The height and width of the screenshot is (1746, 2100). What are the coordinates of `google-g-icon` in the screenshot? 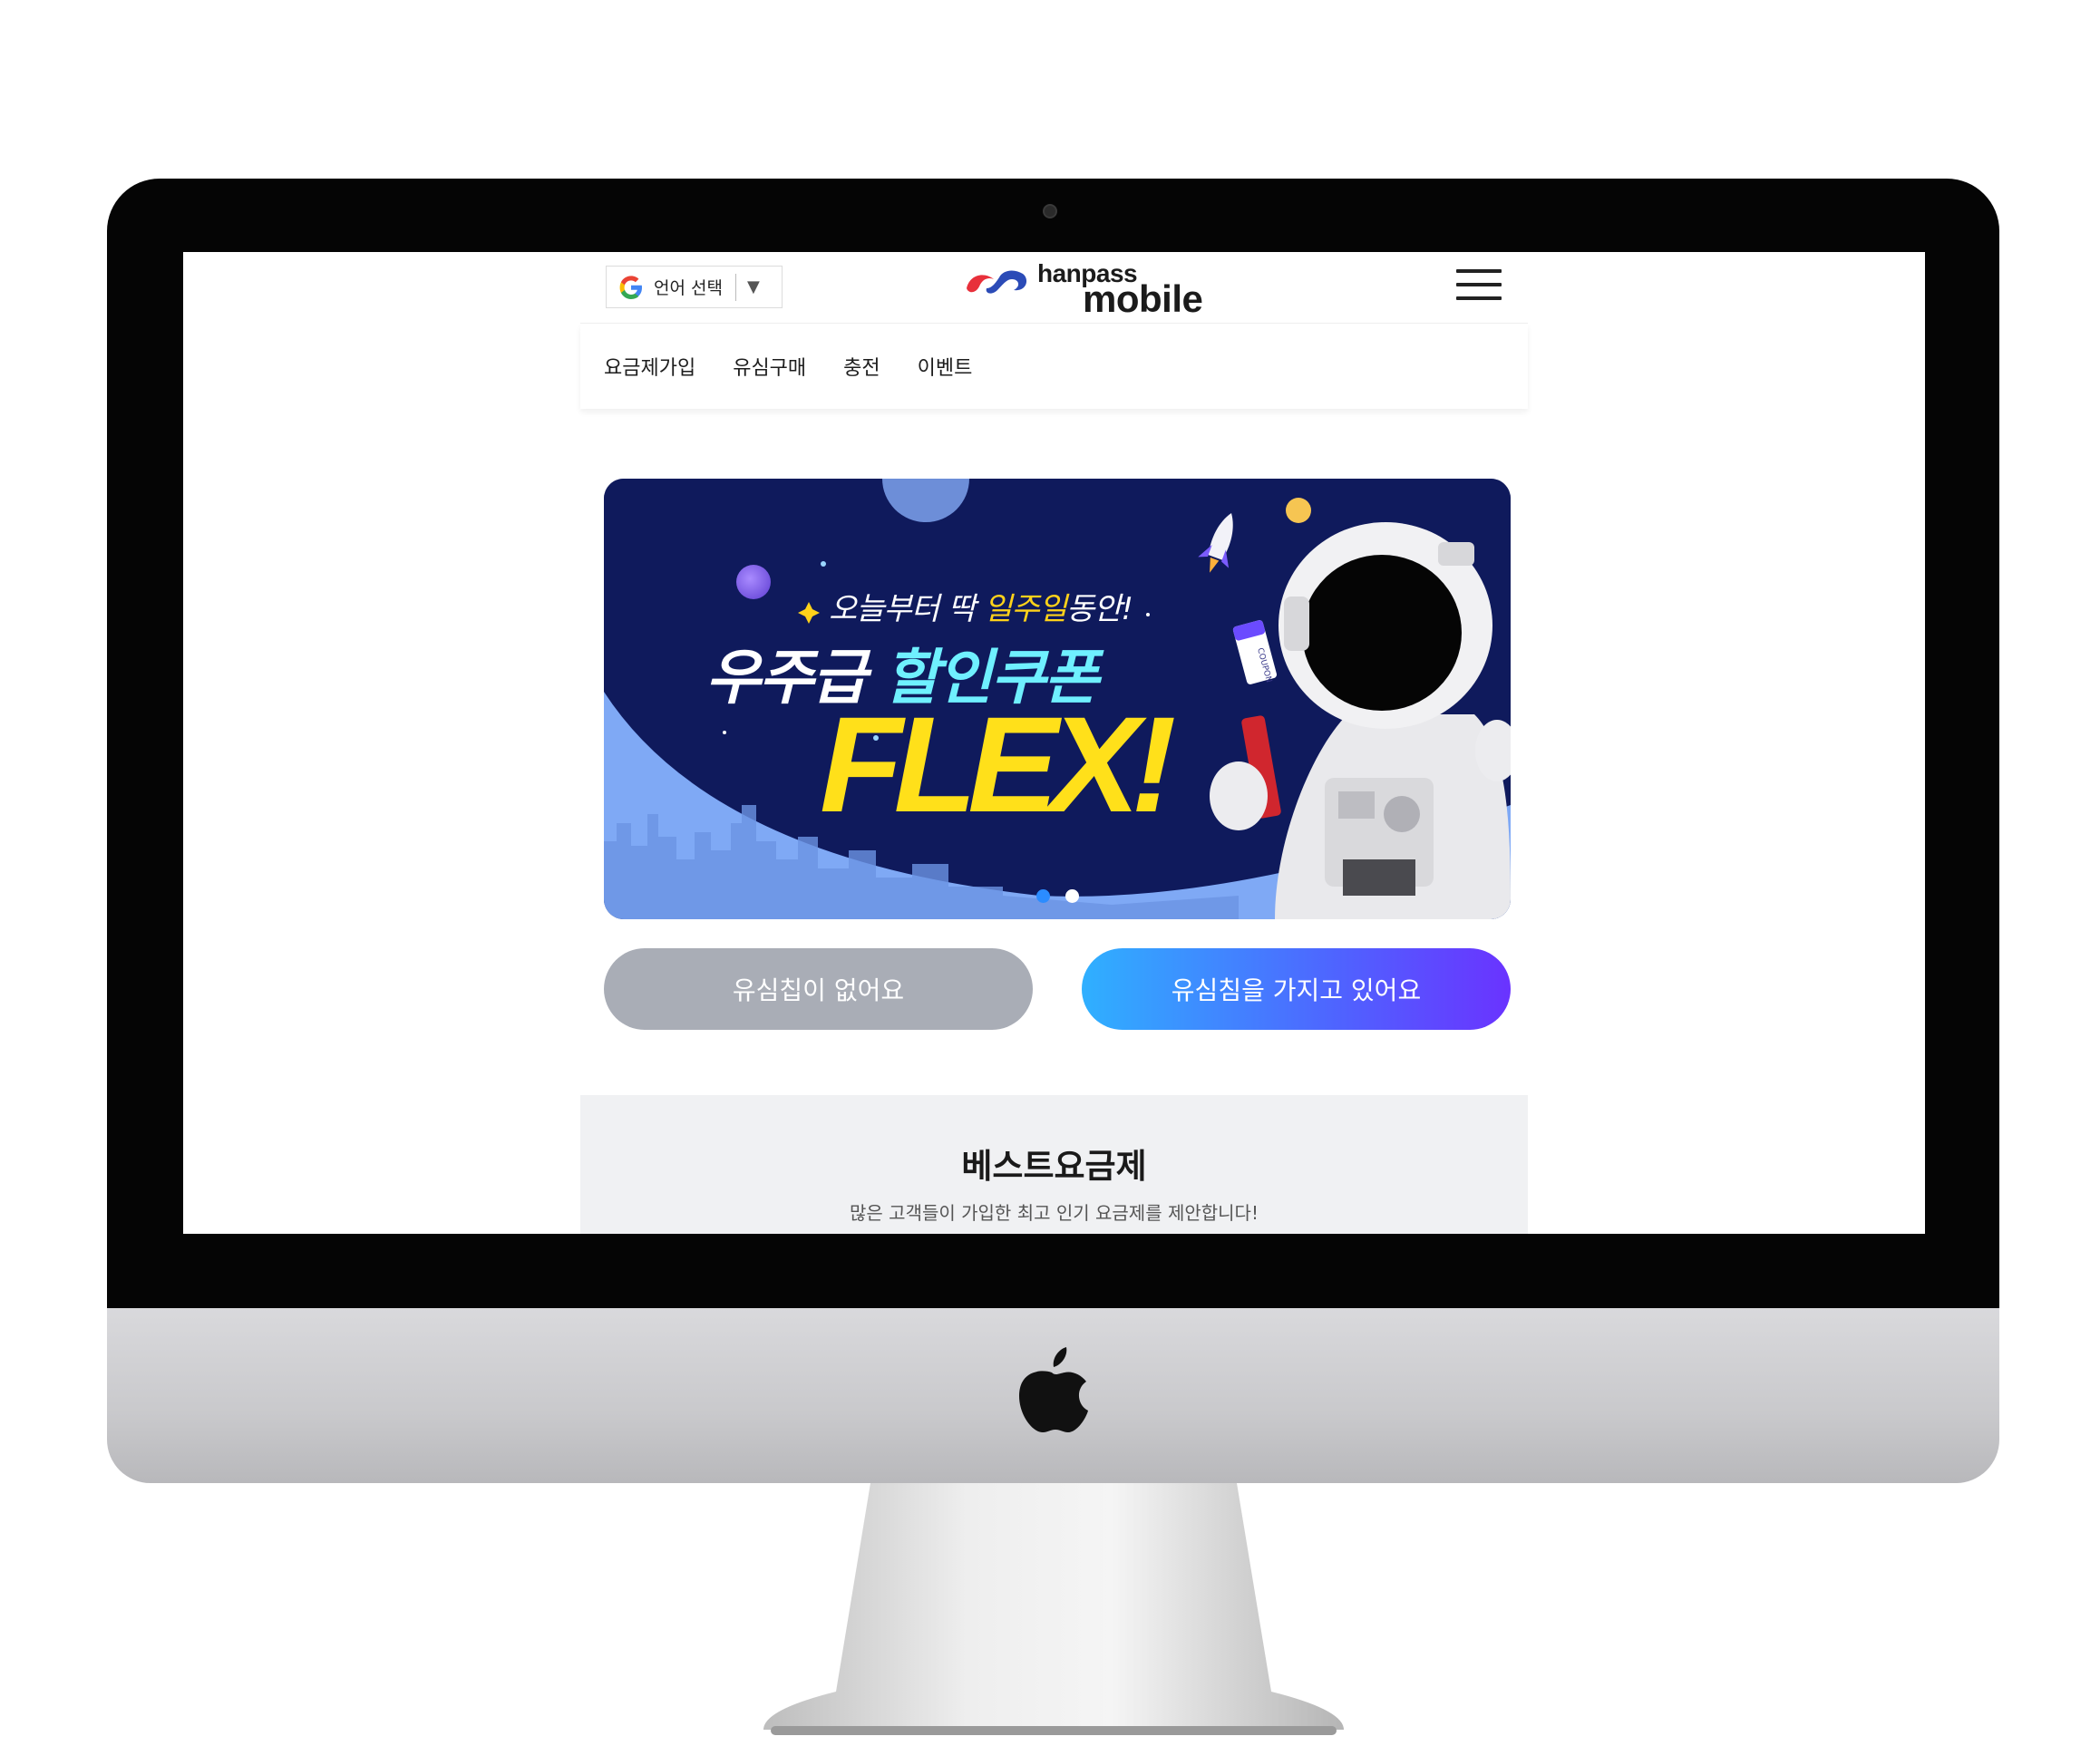 It's located at (630, 287).